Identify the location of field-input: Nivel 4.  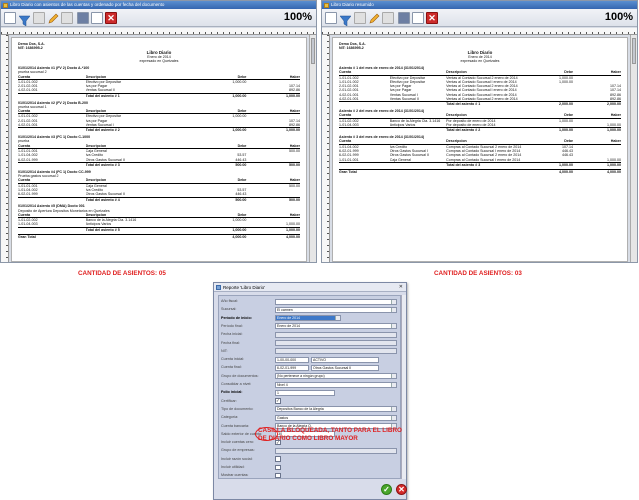
(336, 384).